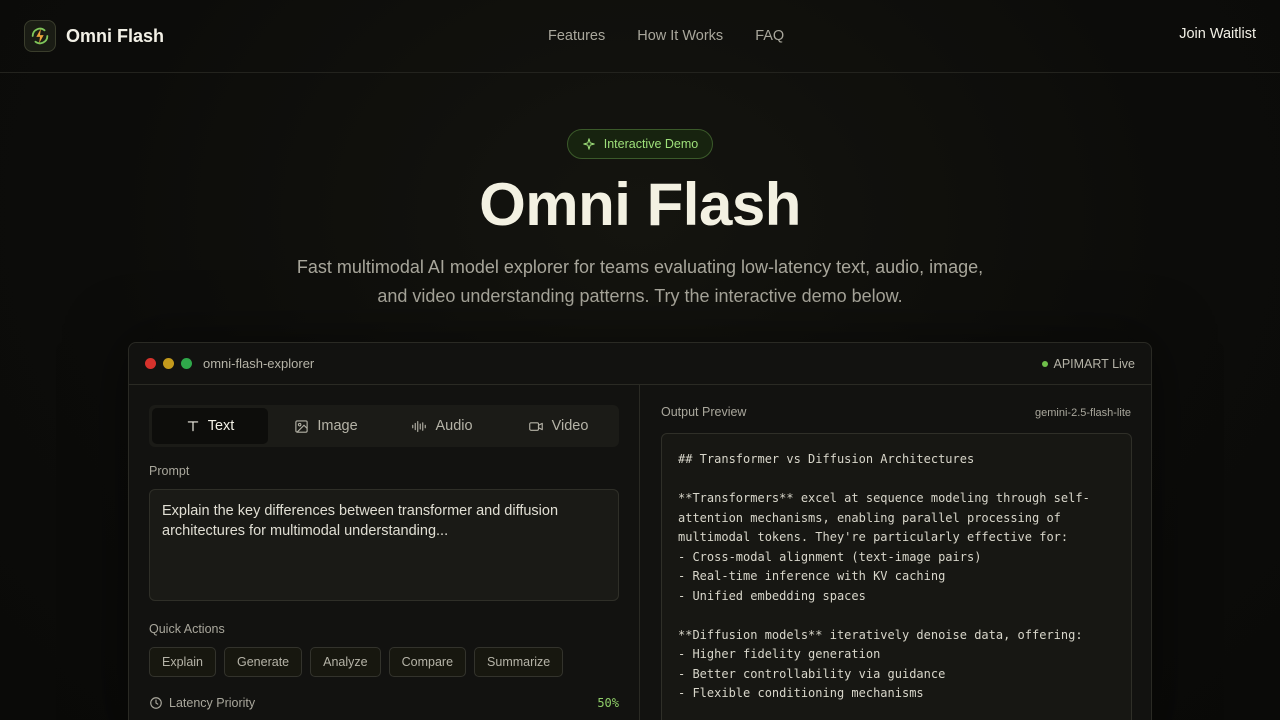 The image size is (1280, 720). Describe the element at coordinates (168, 363) in the screenshot. I see `minimize-dot-icon` at that location.